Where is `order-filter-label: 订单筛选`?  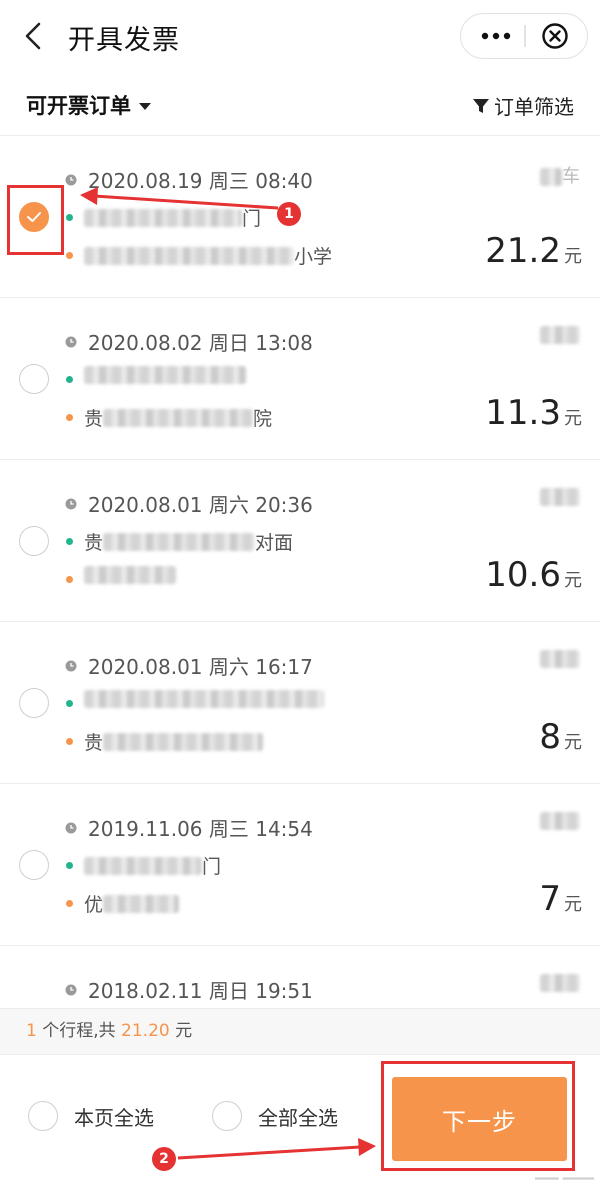
order-filter-label: 订单筛选 is located at coordinates (534, 107).